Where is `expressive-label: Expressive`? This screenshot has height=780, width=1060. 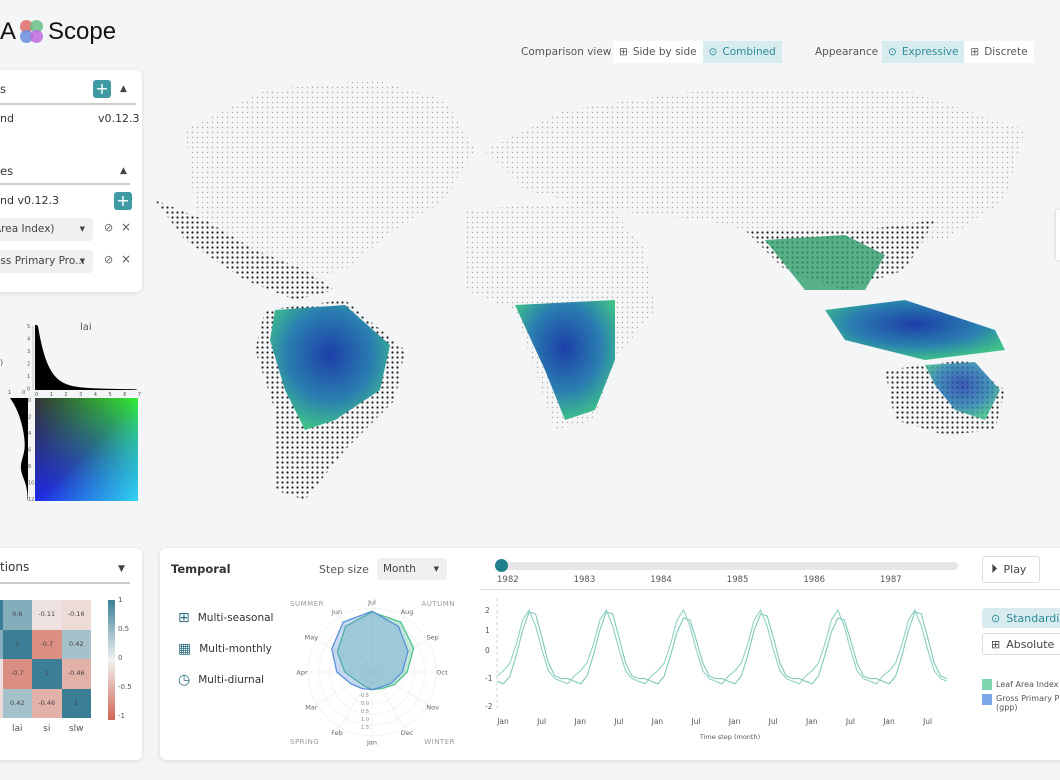 expressive-label: Expressive is located at coordinates (930, 52).